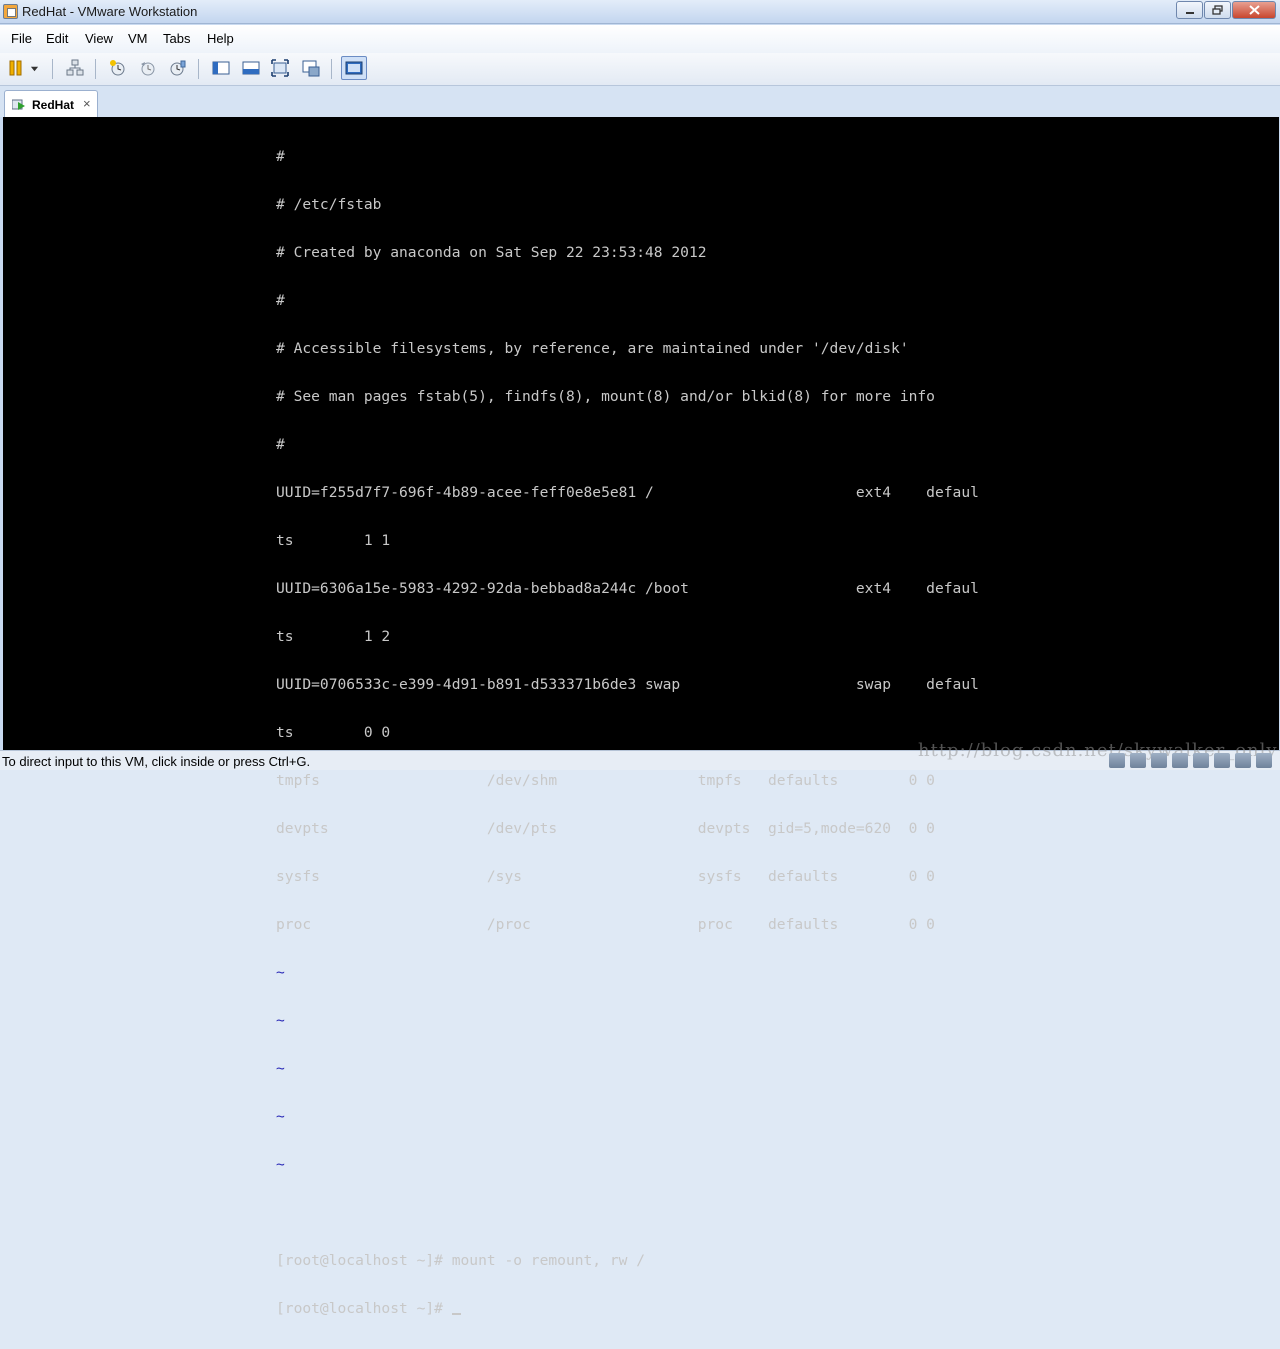 The height and width of the screenshot is (1349, 1280). I want to click on title-bar: RedHat - VMware Workstation, so click(640, 12).